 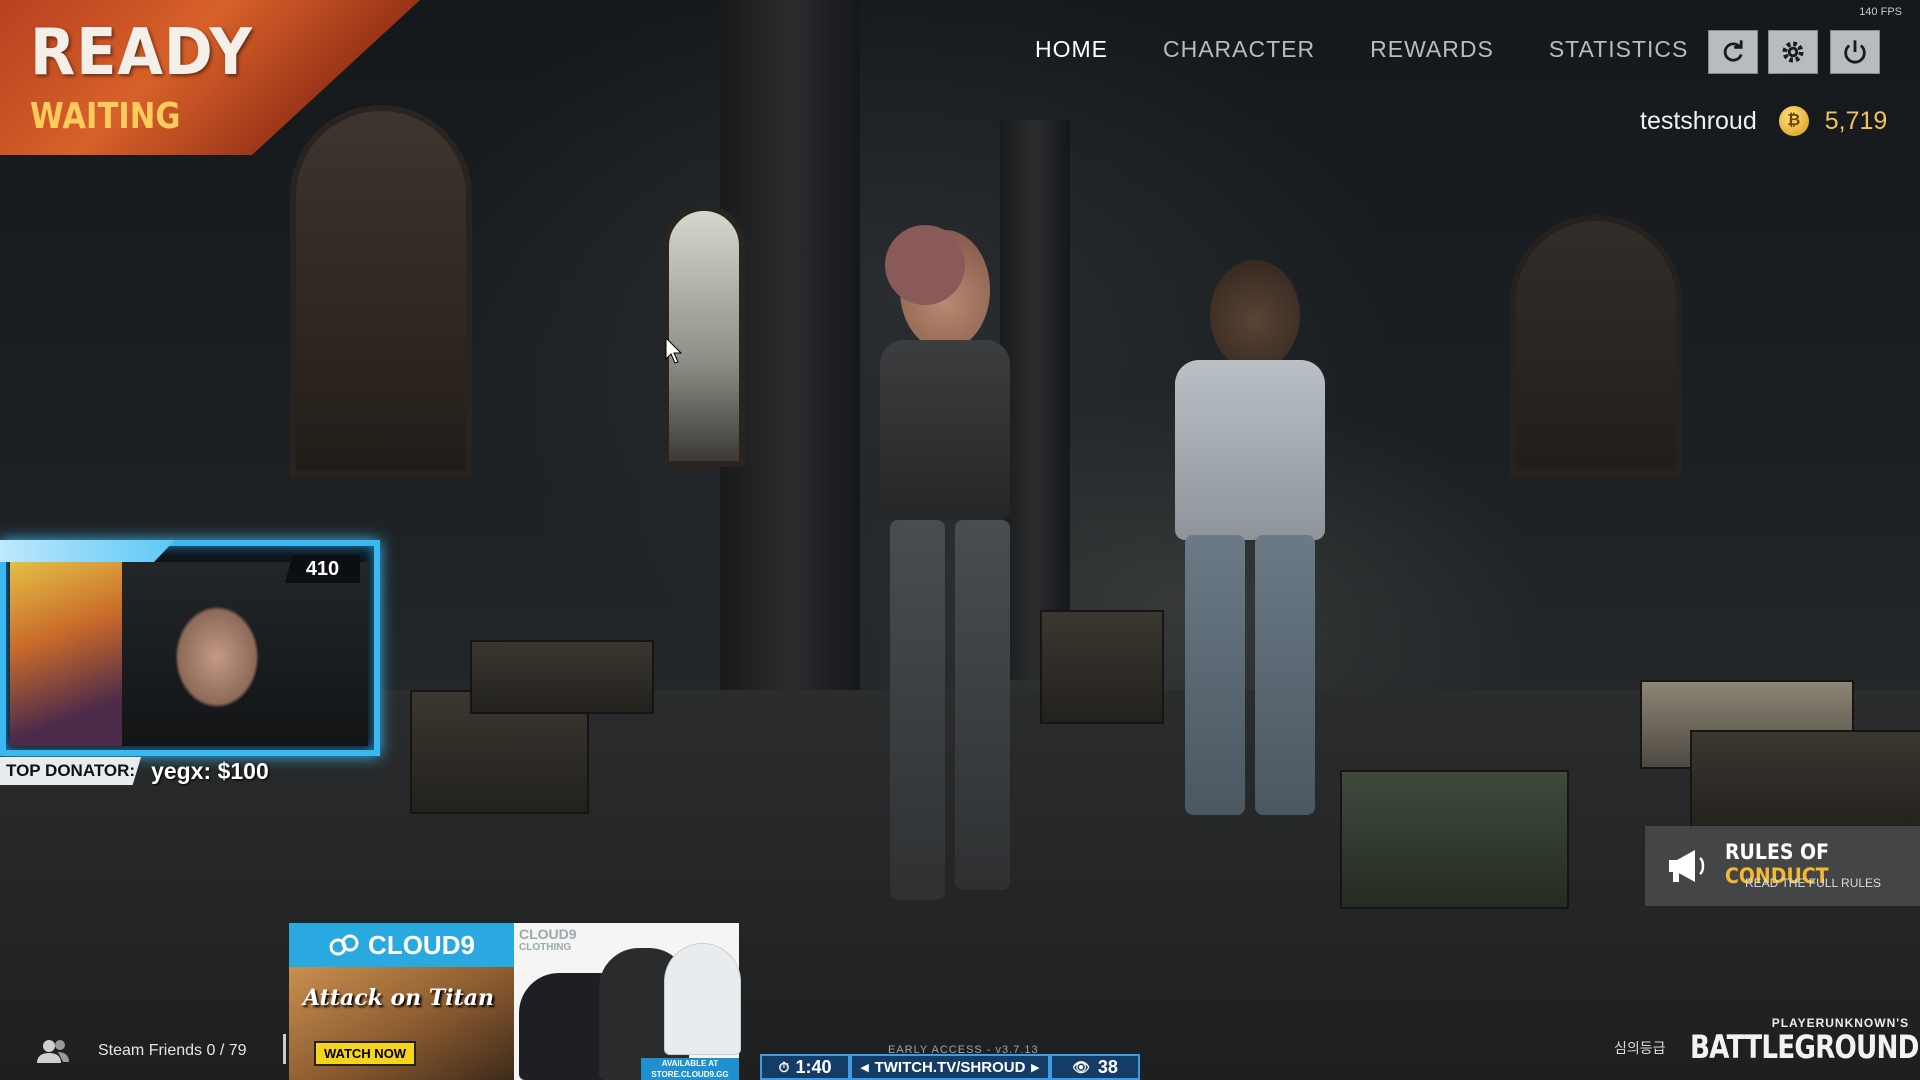 I want to click on arrow-right-icon: ▸, so click(x=1035, y=1067).